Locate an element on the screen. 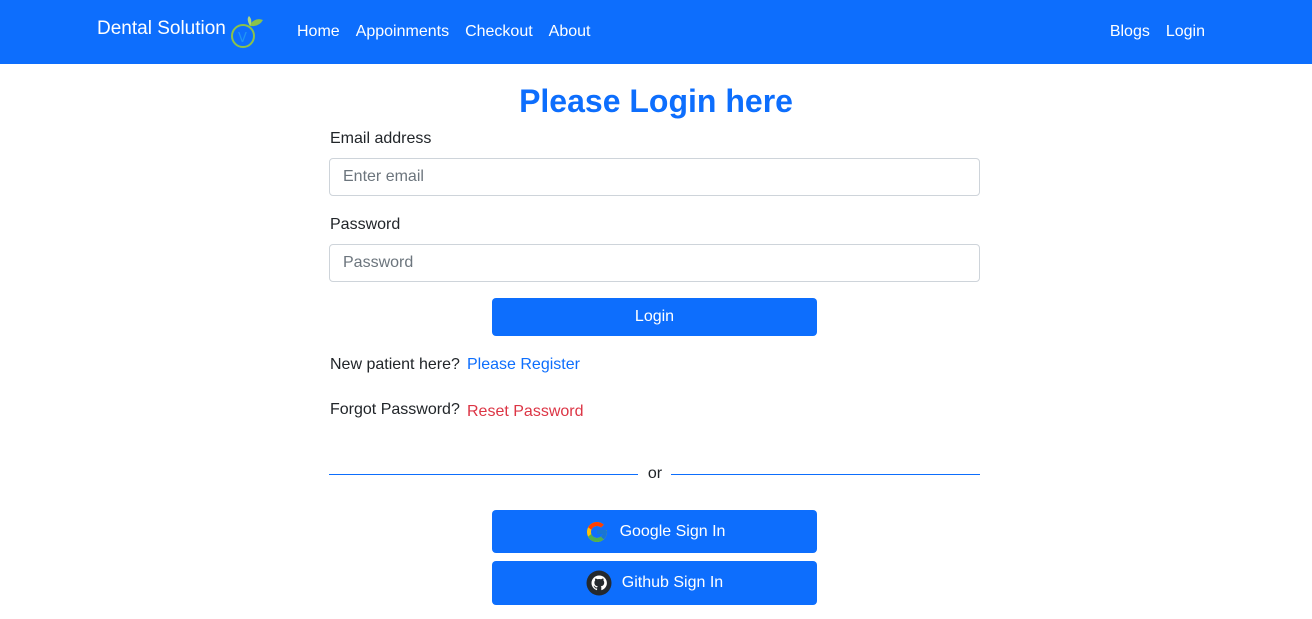  brand: Dental Solution V is located at coordinates (180, 32).